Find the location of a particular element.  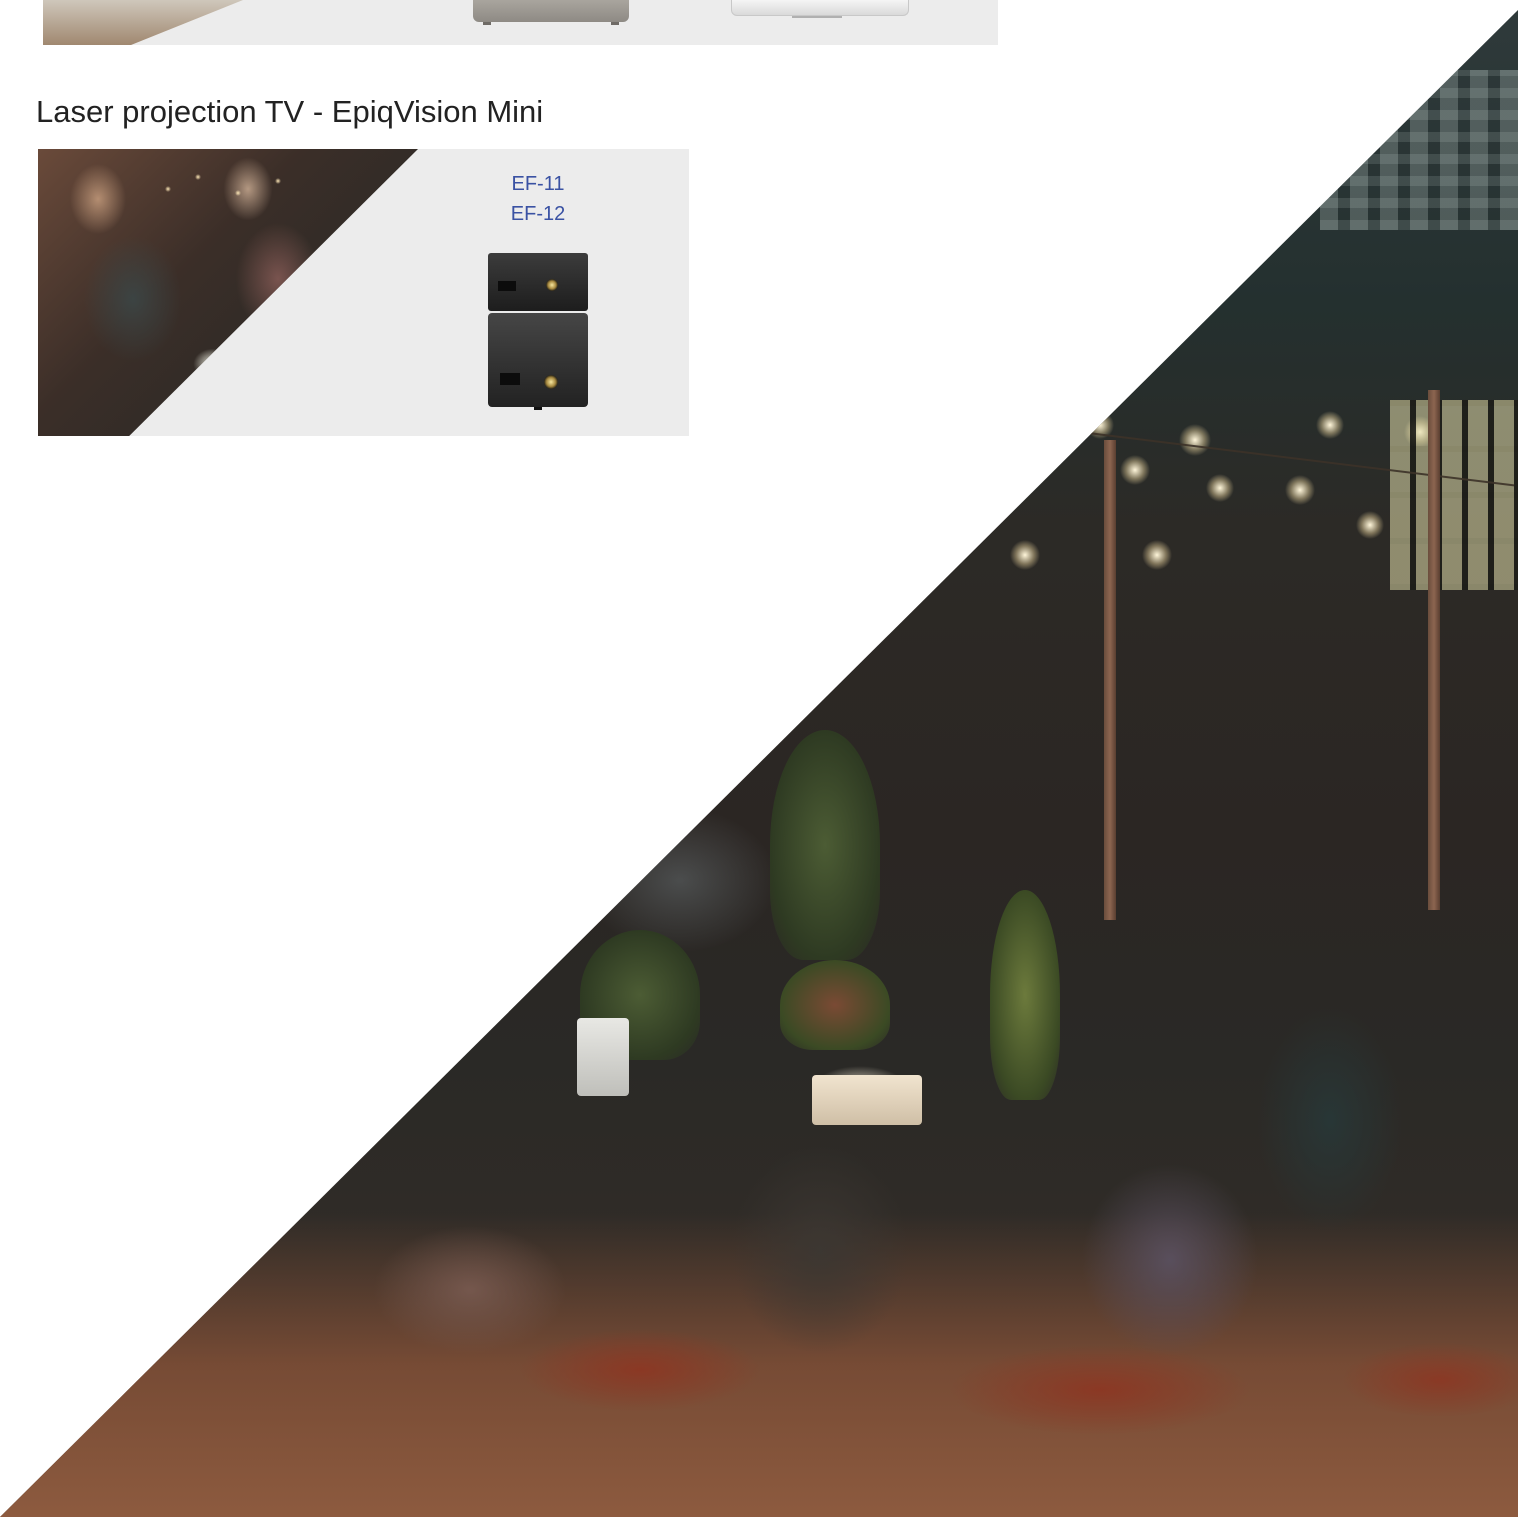

section-title: Laser projection TV - EpiqVision Mini is located at coordinates (290, 111).